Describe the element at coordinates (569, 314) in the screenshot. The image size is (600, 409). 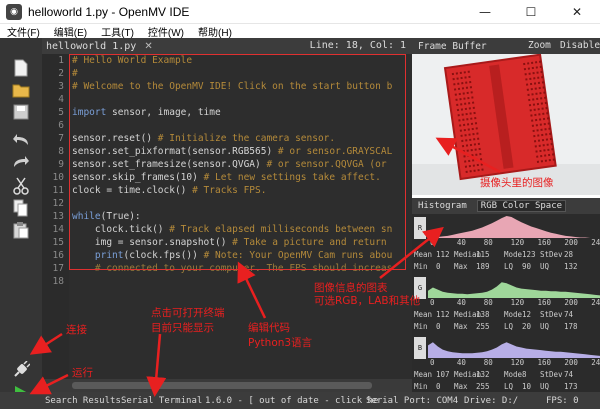
I see `histogram-stat: 74` at that location.